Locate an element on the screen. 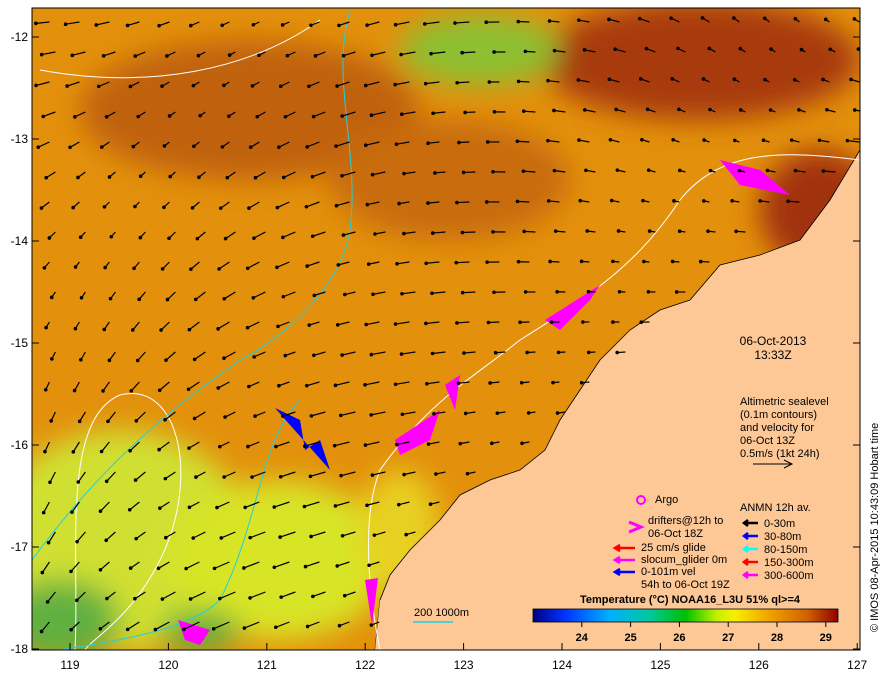 Image resolution: width=880 pixels, height=680 pixels. x-tick-label: 126 is located at coordinates (759, 665).